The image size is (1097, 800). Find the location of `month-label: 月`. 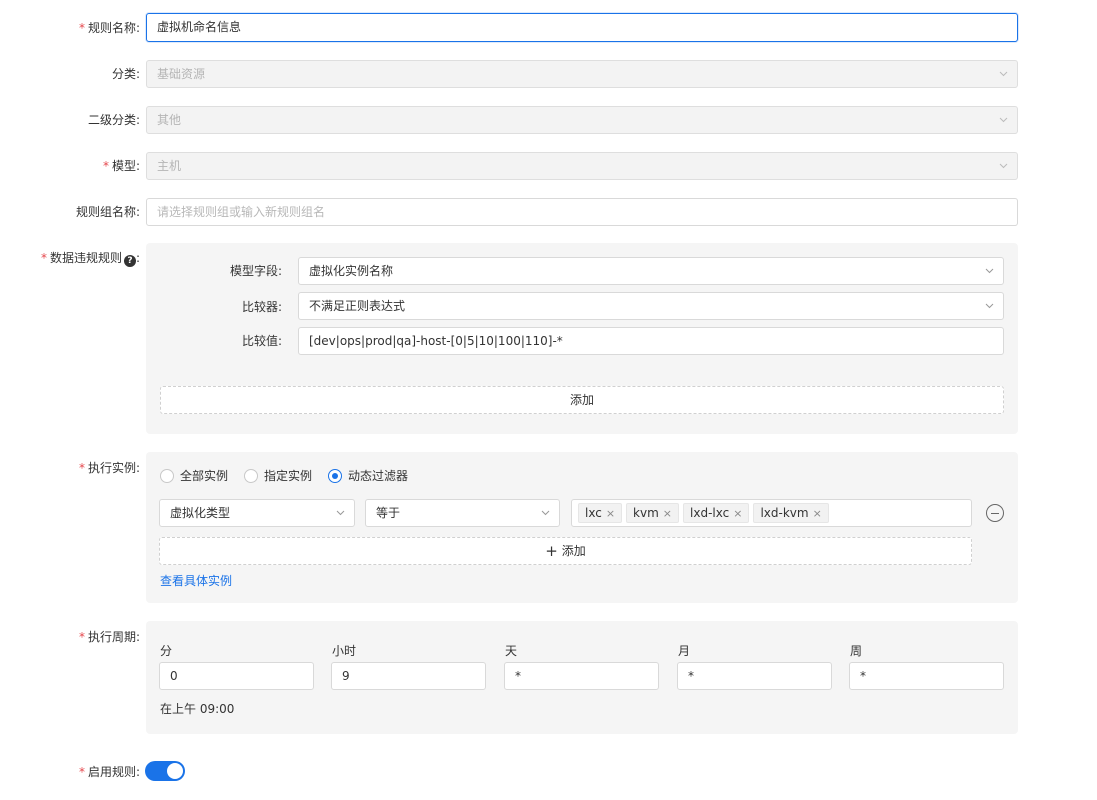

month-label: 月 is located at coordinates (684, 651).